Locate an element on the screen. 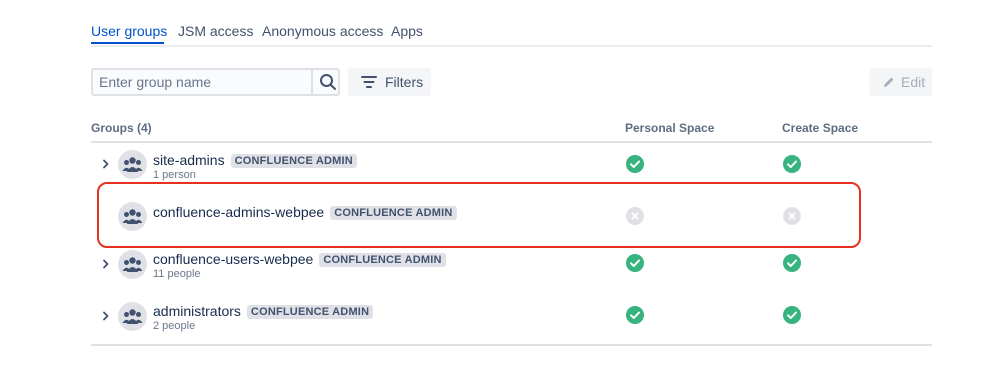  member-count: 2 people is located at coordinates (174, 326).